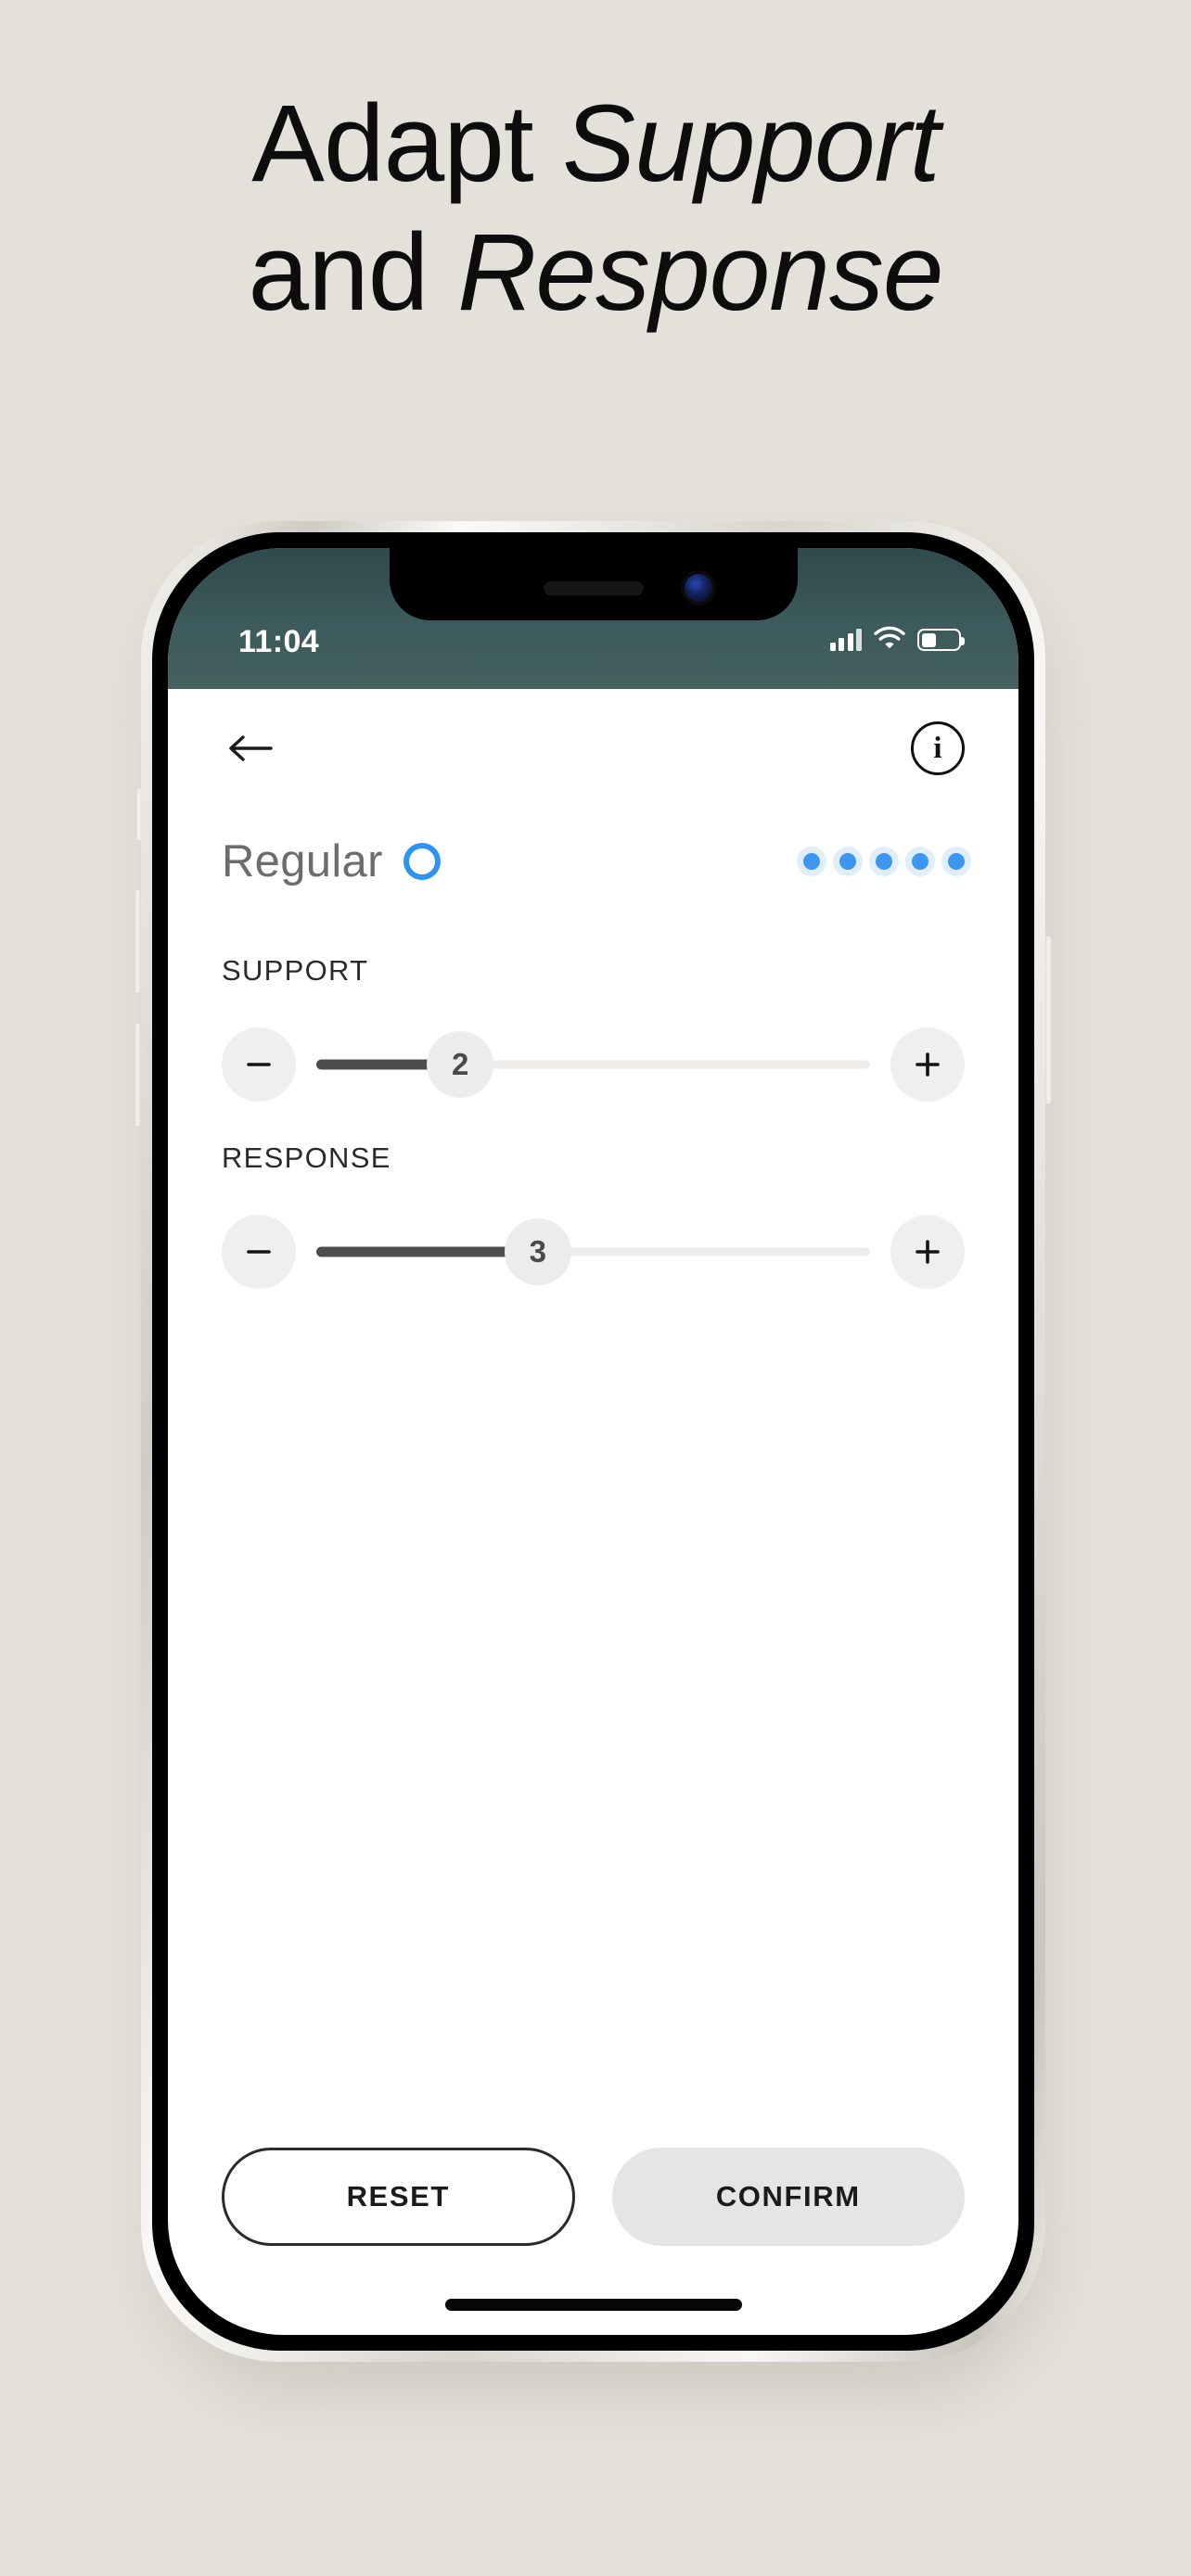 This screenshot has height=2576, width=1191. What do you see at coordinates (306, 1157) in the screenshot?
I see `response-label: RESPONSE` at bounding box center [306, 1157].